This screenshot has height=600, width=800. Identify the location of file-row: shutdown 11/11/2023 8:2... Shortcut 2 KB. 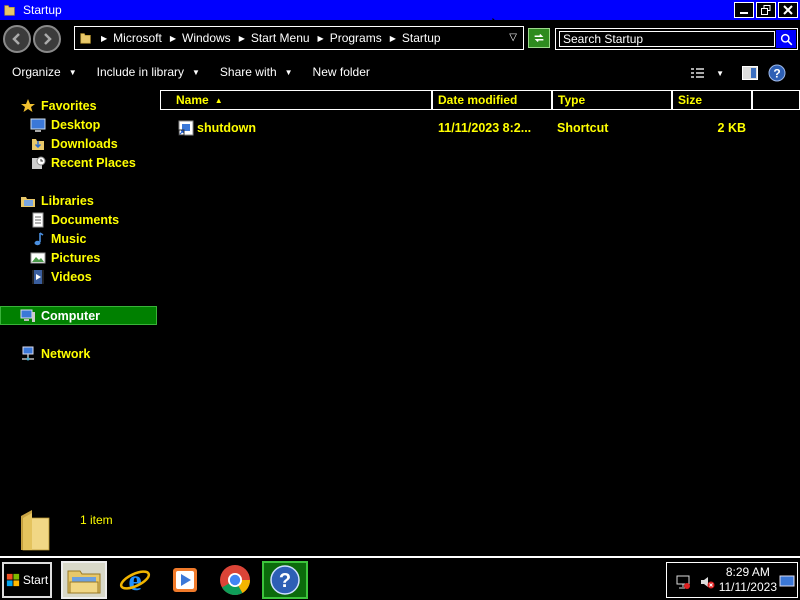
(480, 128).